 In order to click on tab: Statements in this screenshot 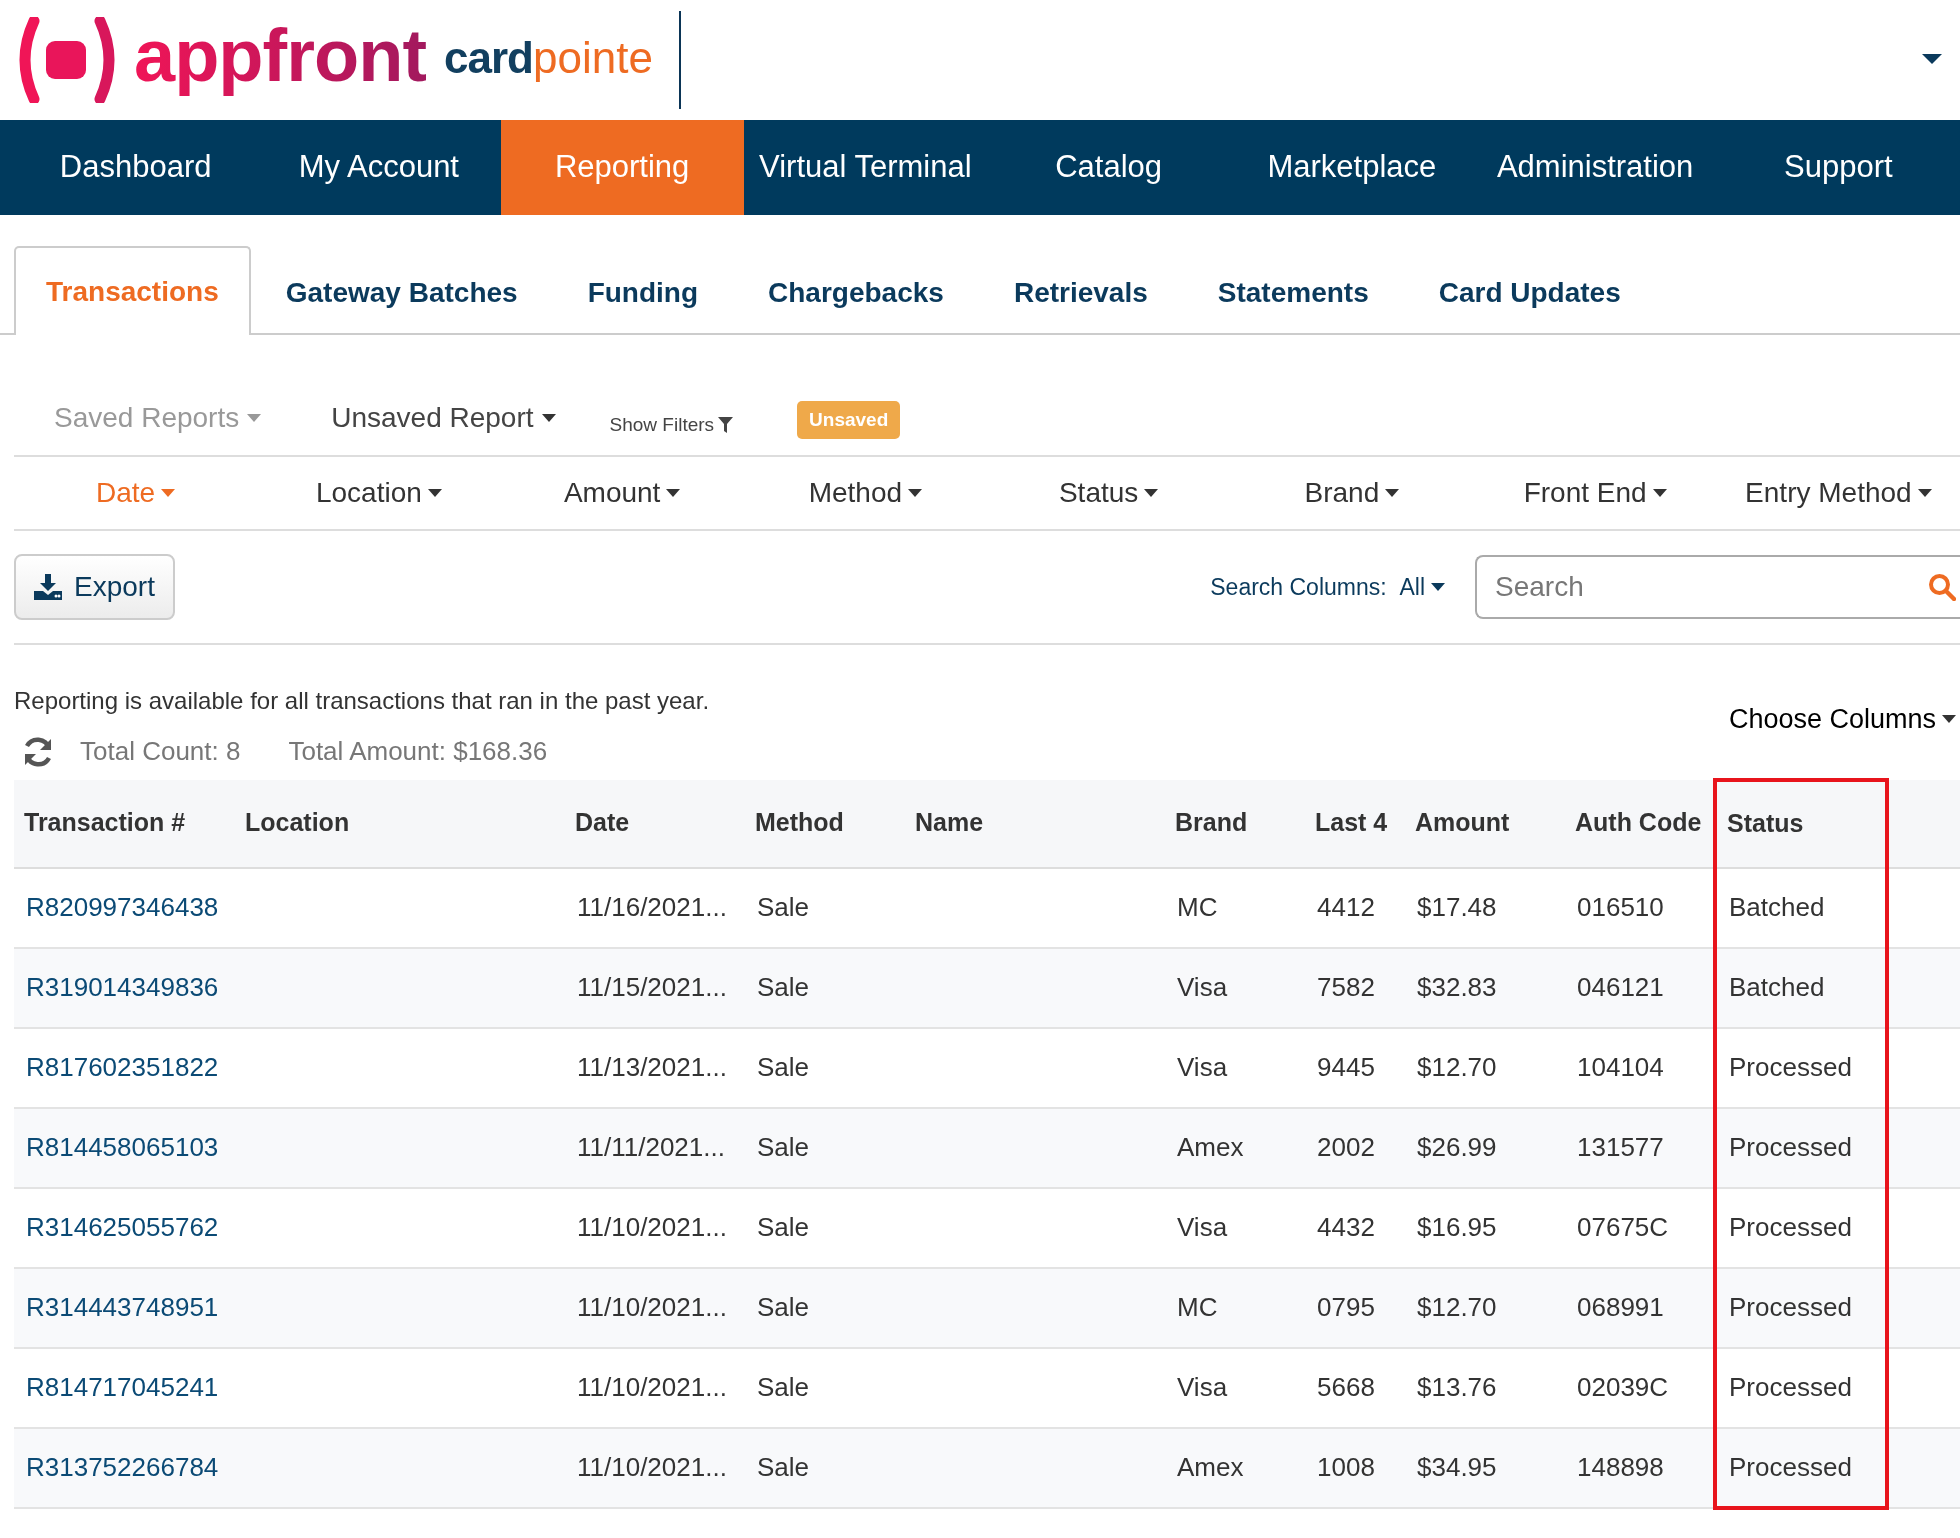, I will do `click(1293, 291)`.